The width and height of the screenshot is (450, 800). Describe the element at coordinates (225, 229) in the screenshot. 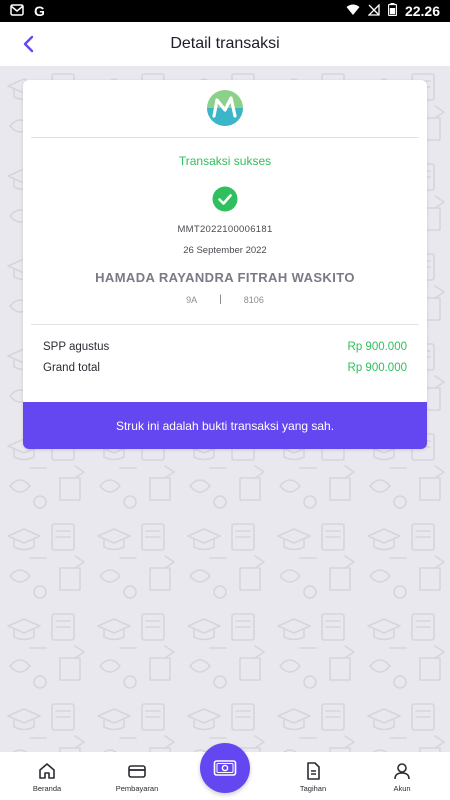

I see `transaction-id: MMT2022100006181` at that location.